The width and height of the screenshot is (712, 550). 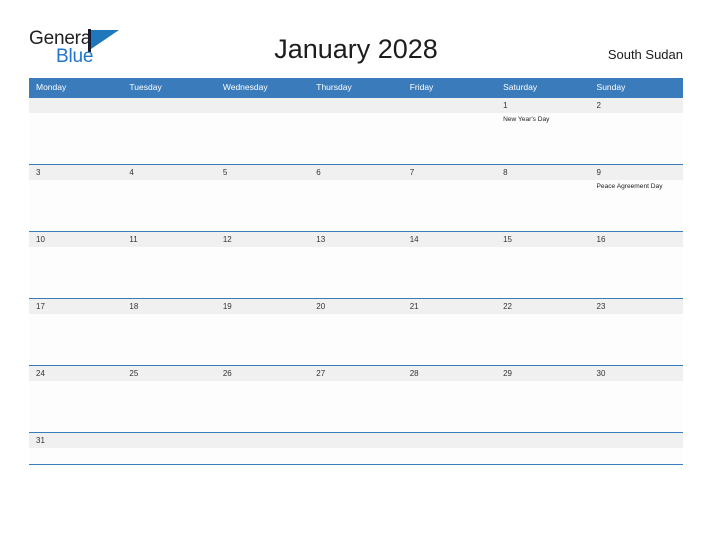 What do you see at coordinates (542, 373) in the screenshot?
I see `day-number: 29` at bounding box center [542, 373].